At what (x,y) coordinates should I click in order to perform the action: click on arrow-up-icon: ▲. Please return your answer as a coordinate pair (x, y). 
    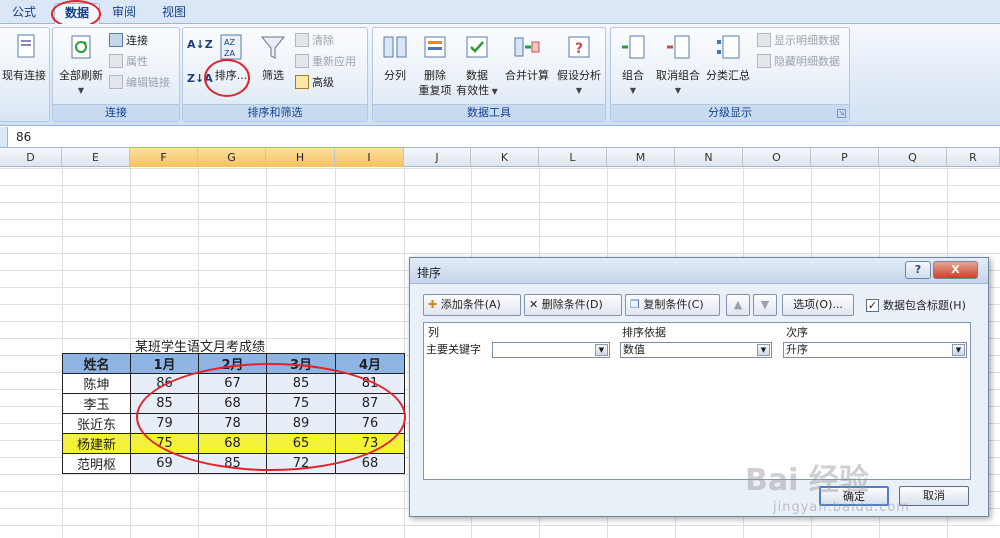
    Looking at the image, I should click on (738, 304).